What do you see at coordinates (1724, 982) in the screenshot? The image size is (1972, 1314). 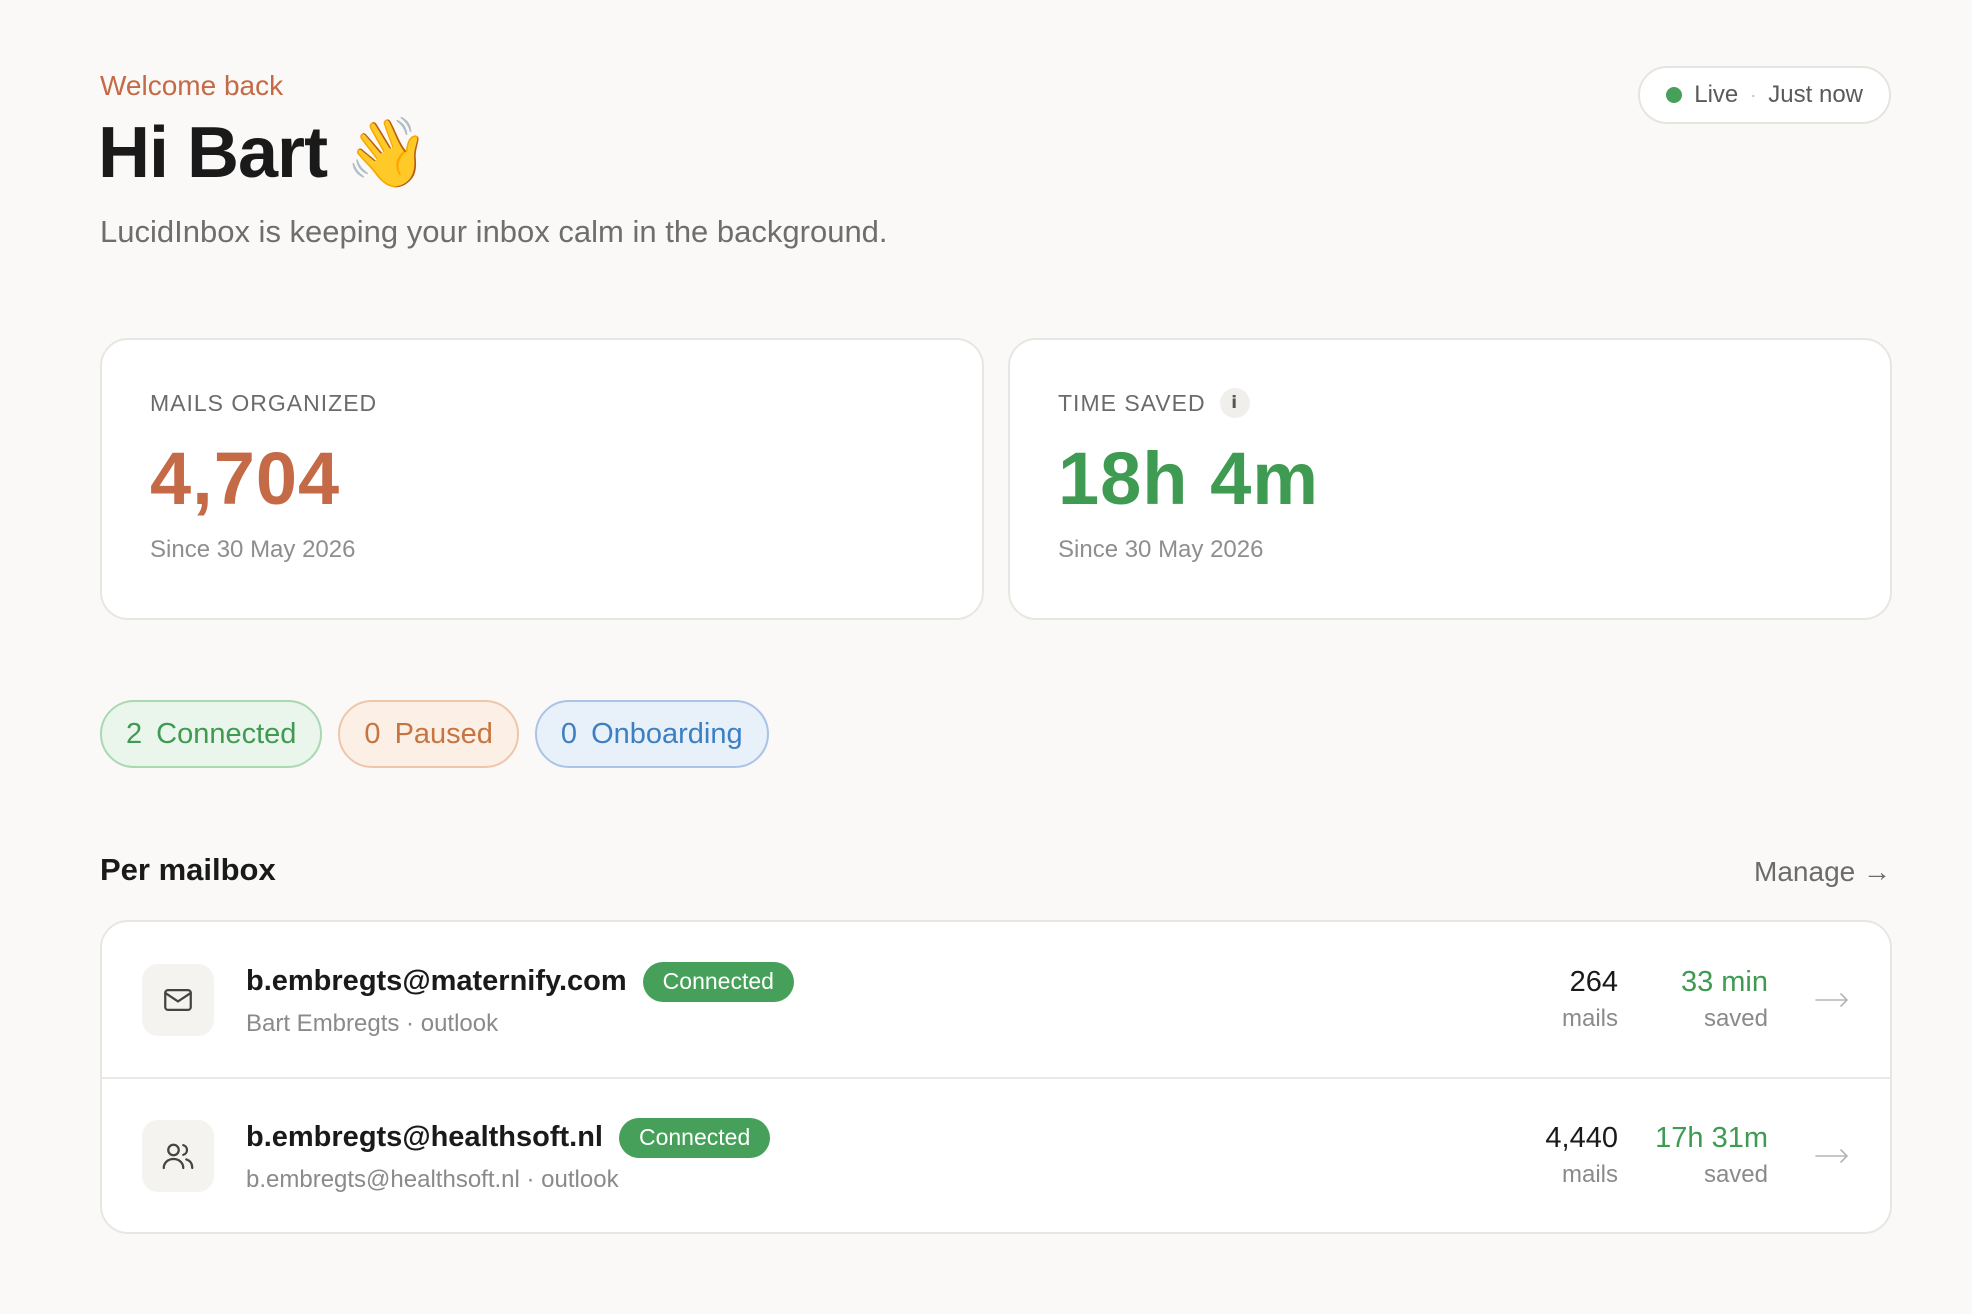 I see `saved-time: 33 min` at bounding box center [1724, 982].